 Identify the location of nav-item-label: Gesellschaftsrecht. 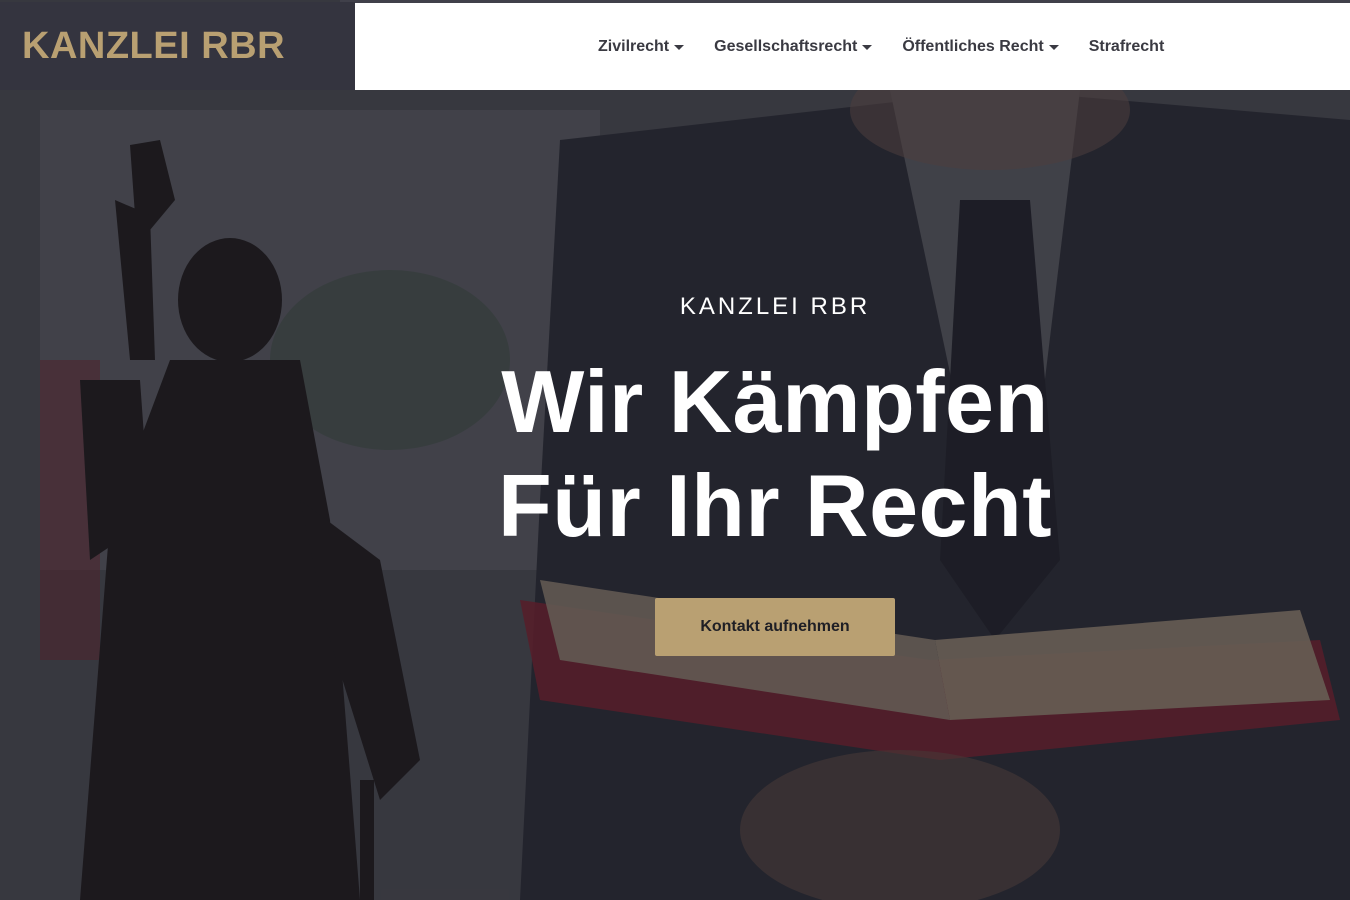
(786, 46).